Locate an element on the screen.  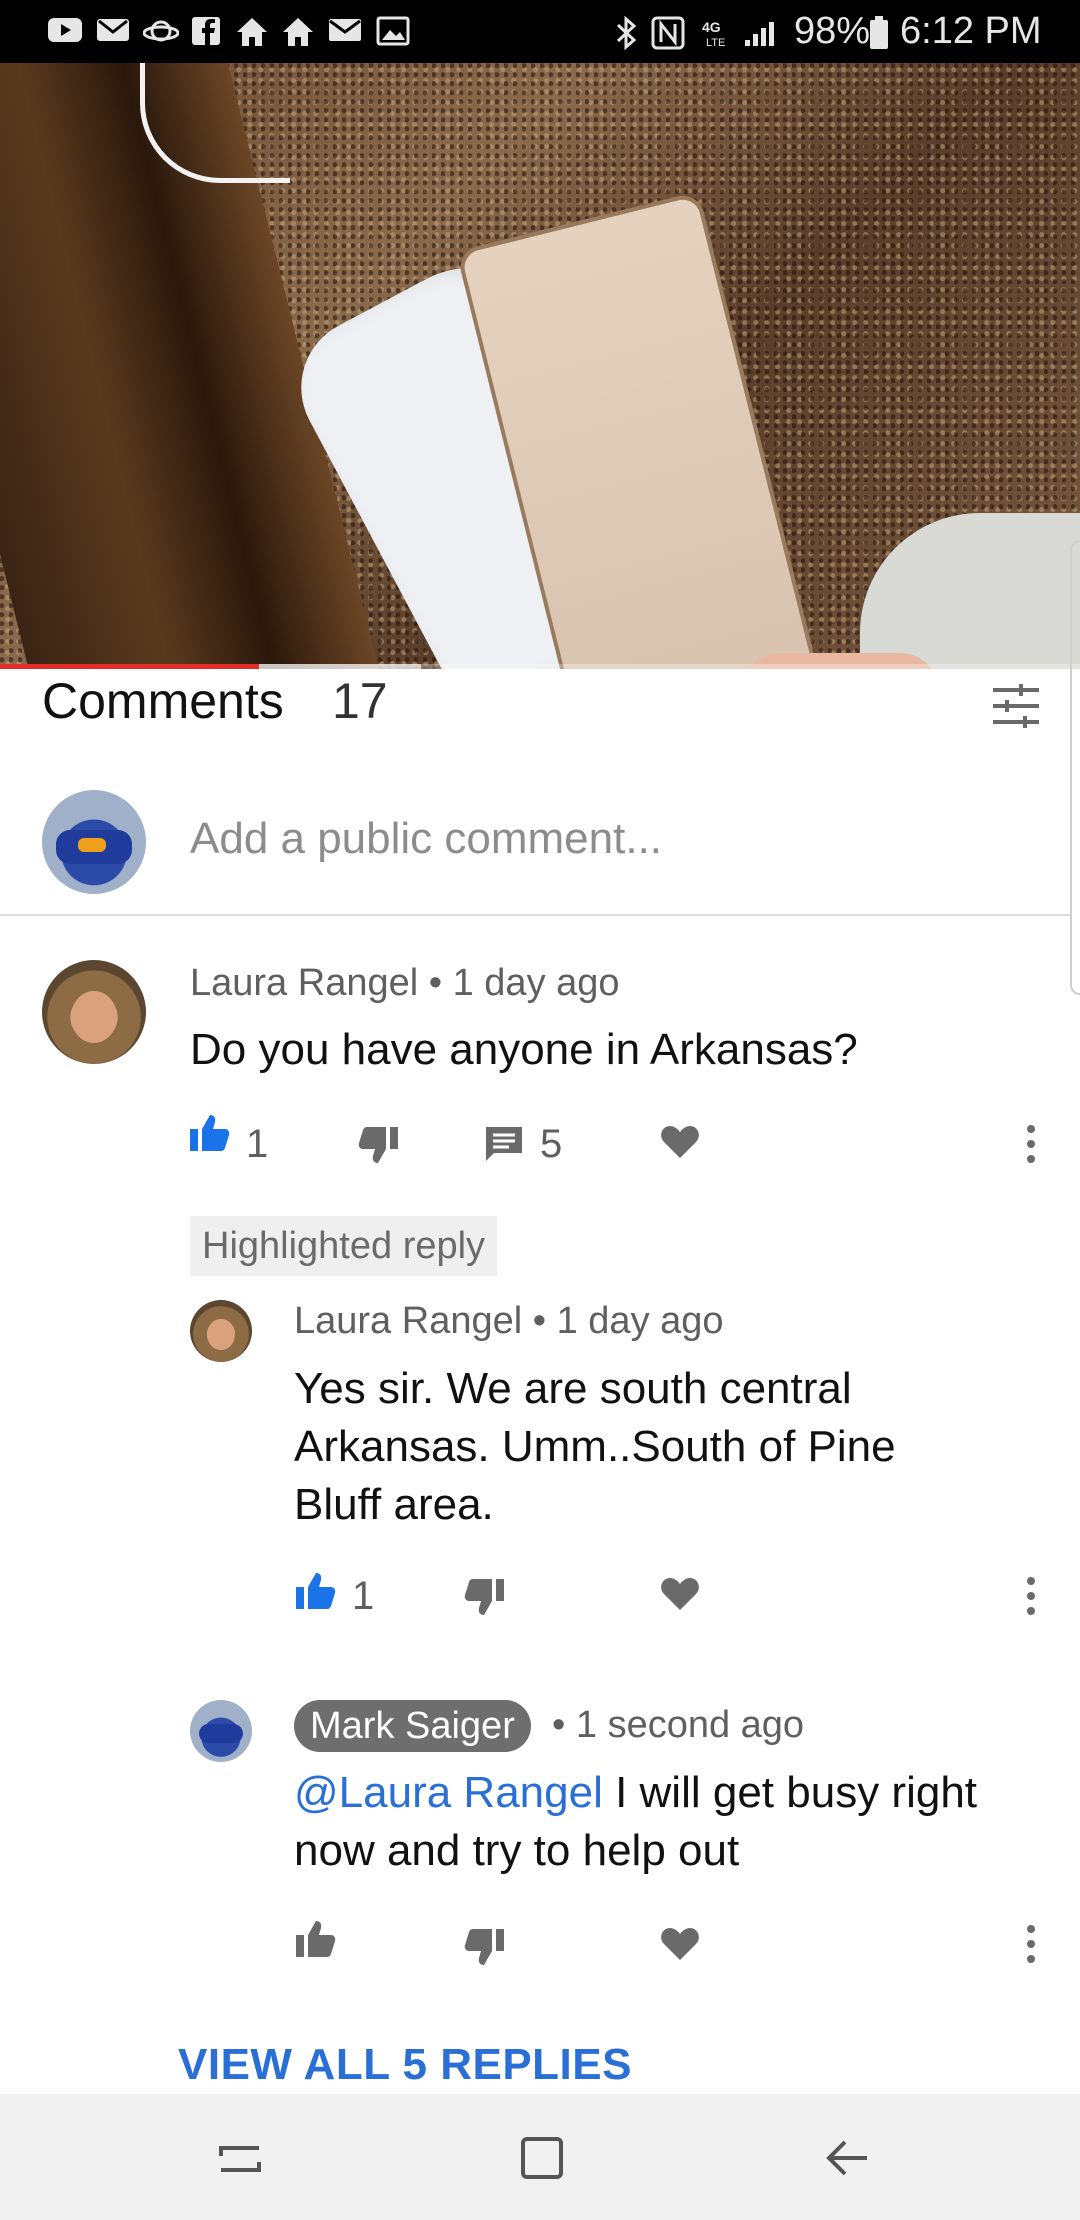
comment-text-line: @Laura Rangel I will get busy right is located at coordinates (635, 1793).